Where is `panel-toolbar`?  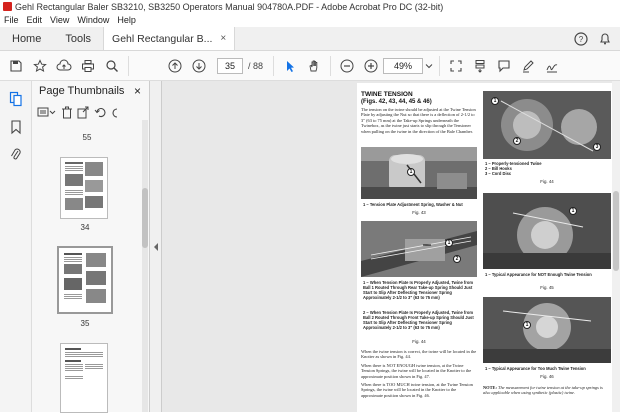 panel-toolbar is located at coordinates (90, 112).